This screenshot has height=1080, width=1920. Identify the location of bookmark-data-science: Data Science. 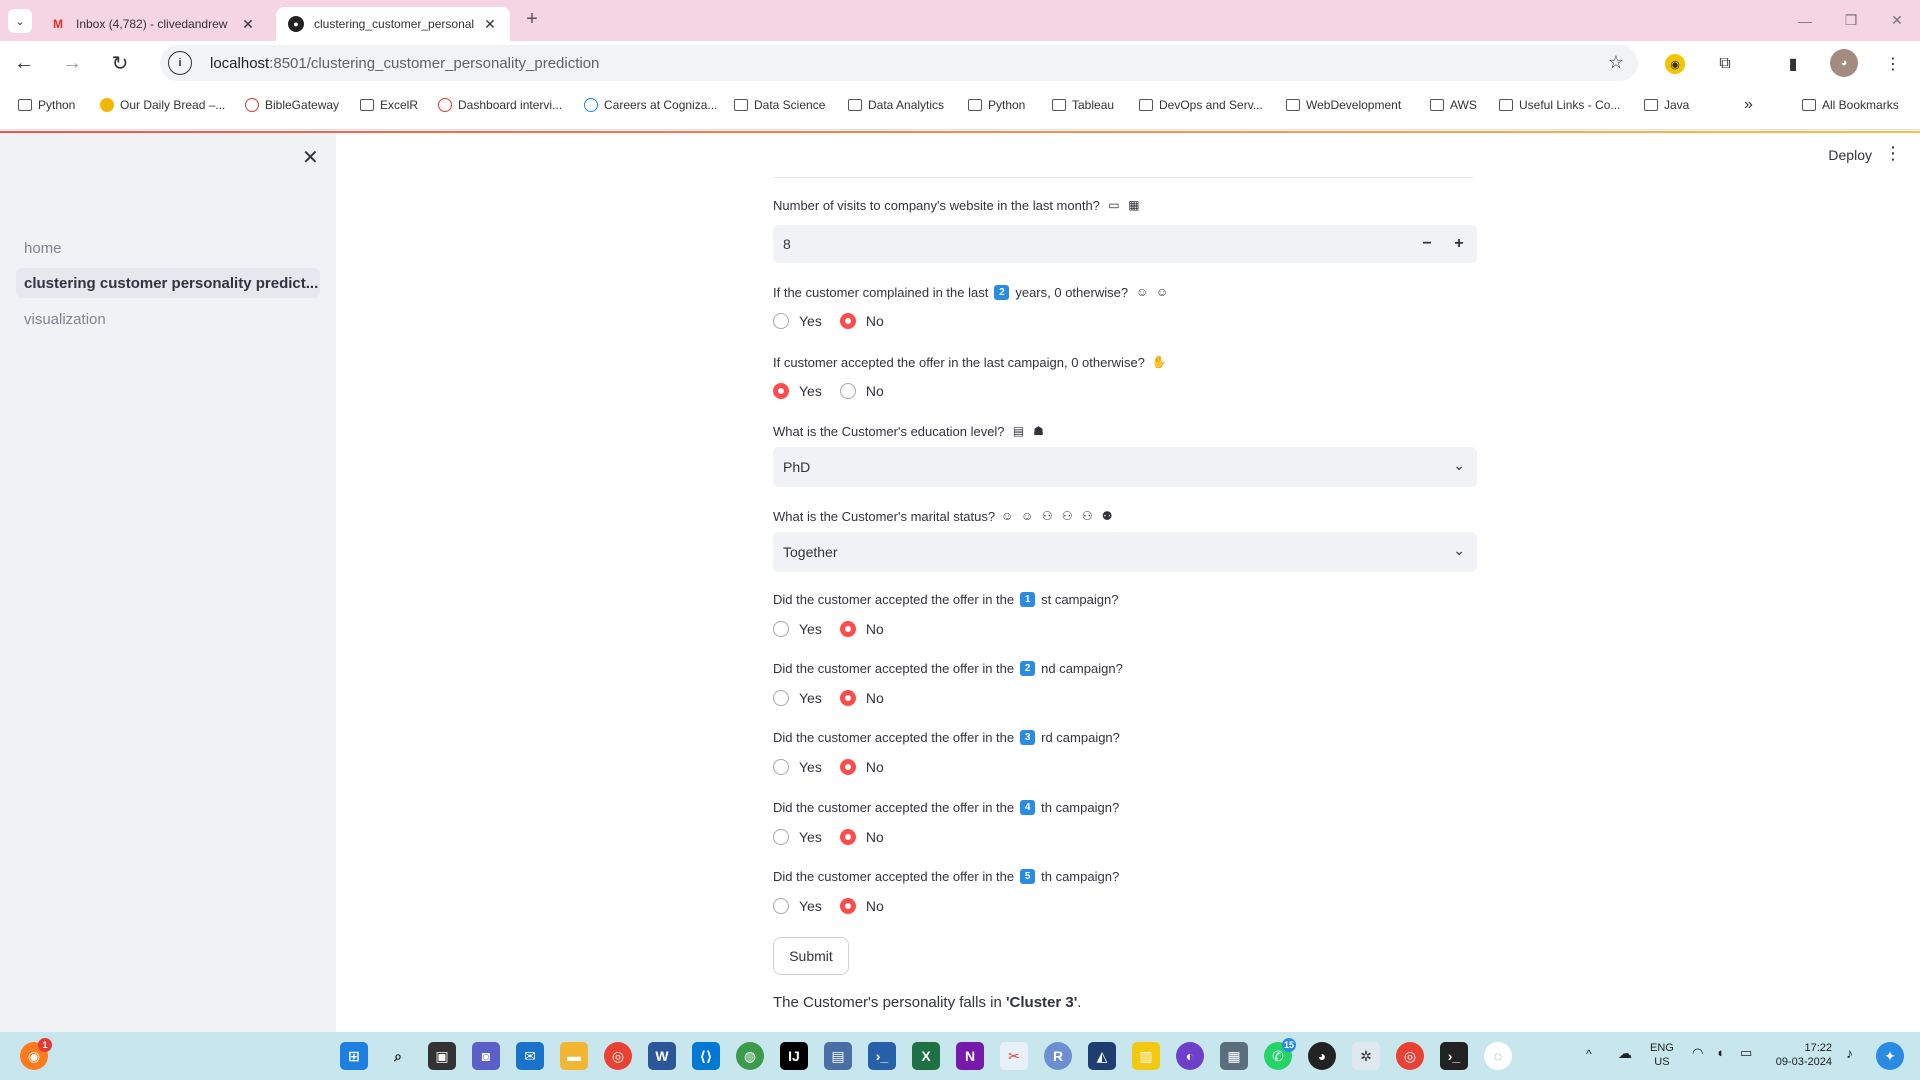
(779, 105).